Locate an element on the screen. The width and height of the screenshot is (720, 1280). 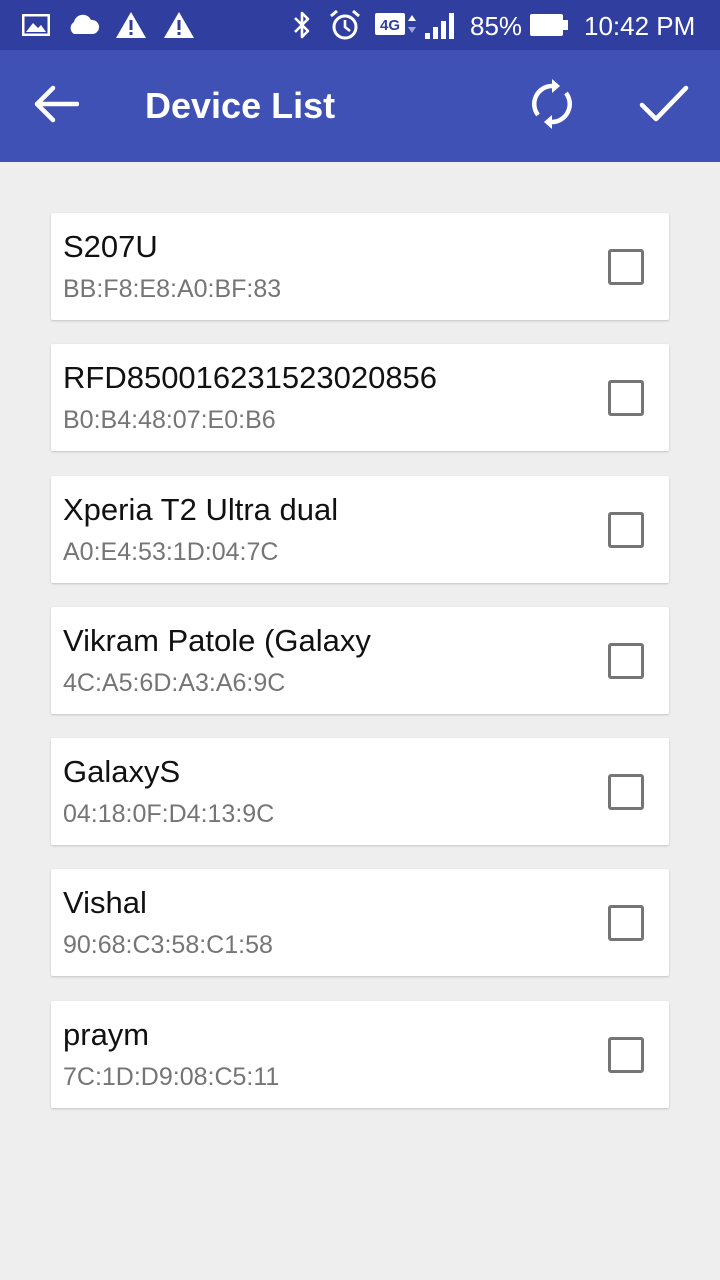
device-mac: B0:B4:48:07:E0:B6 is located at coordinates (169, 420).